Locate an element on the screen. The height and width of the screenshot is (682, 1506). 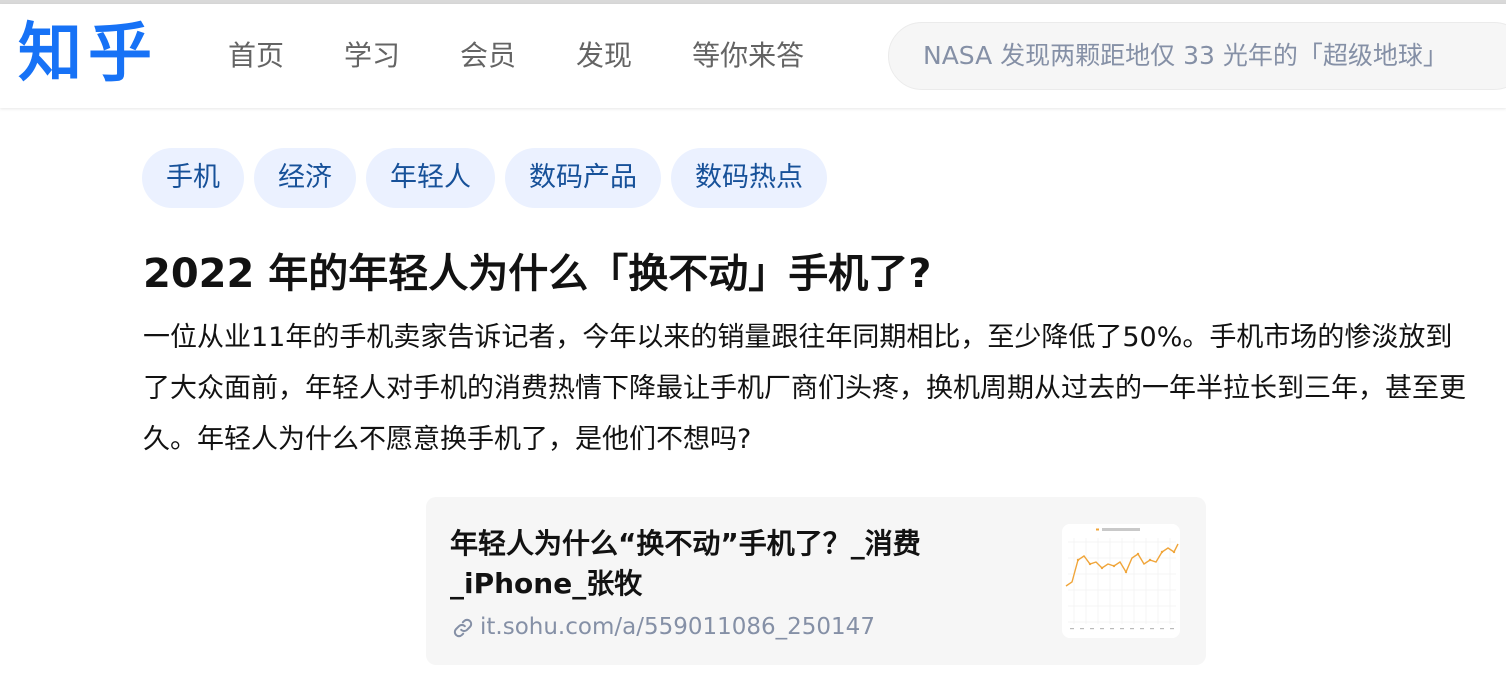
main-nav: 首页 学习 会员 发现 等你来答 is located at coordinates (516, 56).